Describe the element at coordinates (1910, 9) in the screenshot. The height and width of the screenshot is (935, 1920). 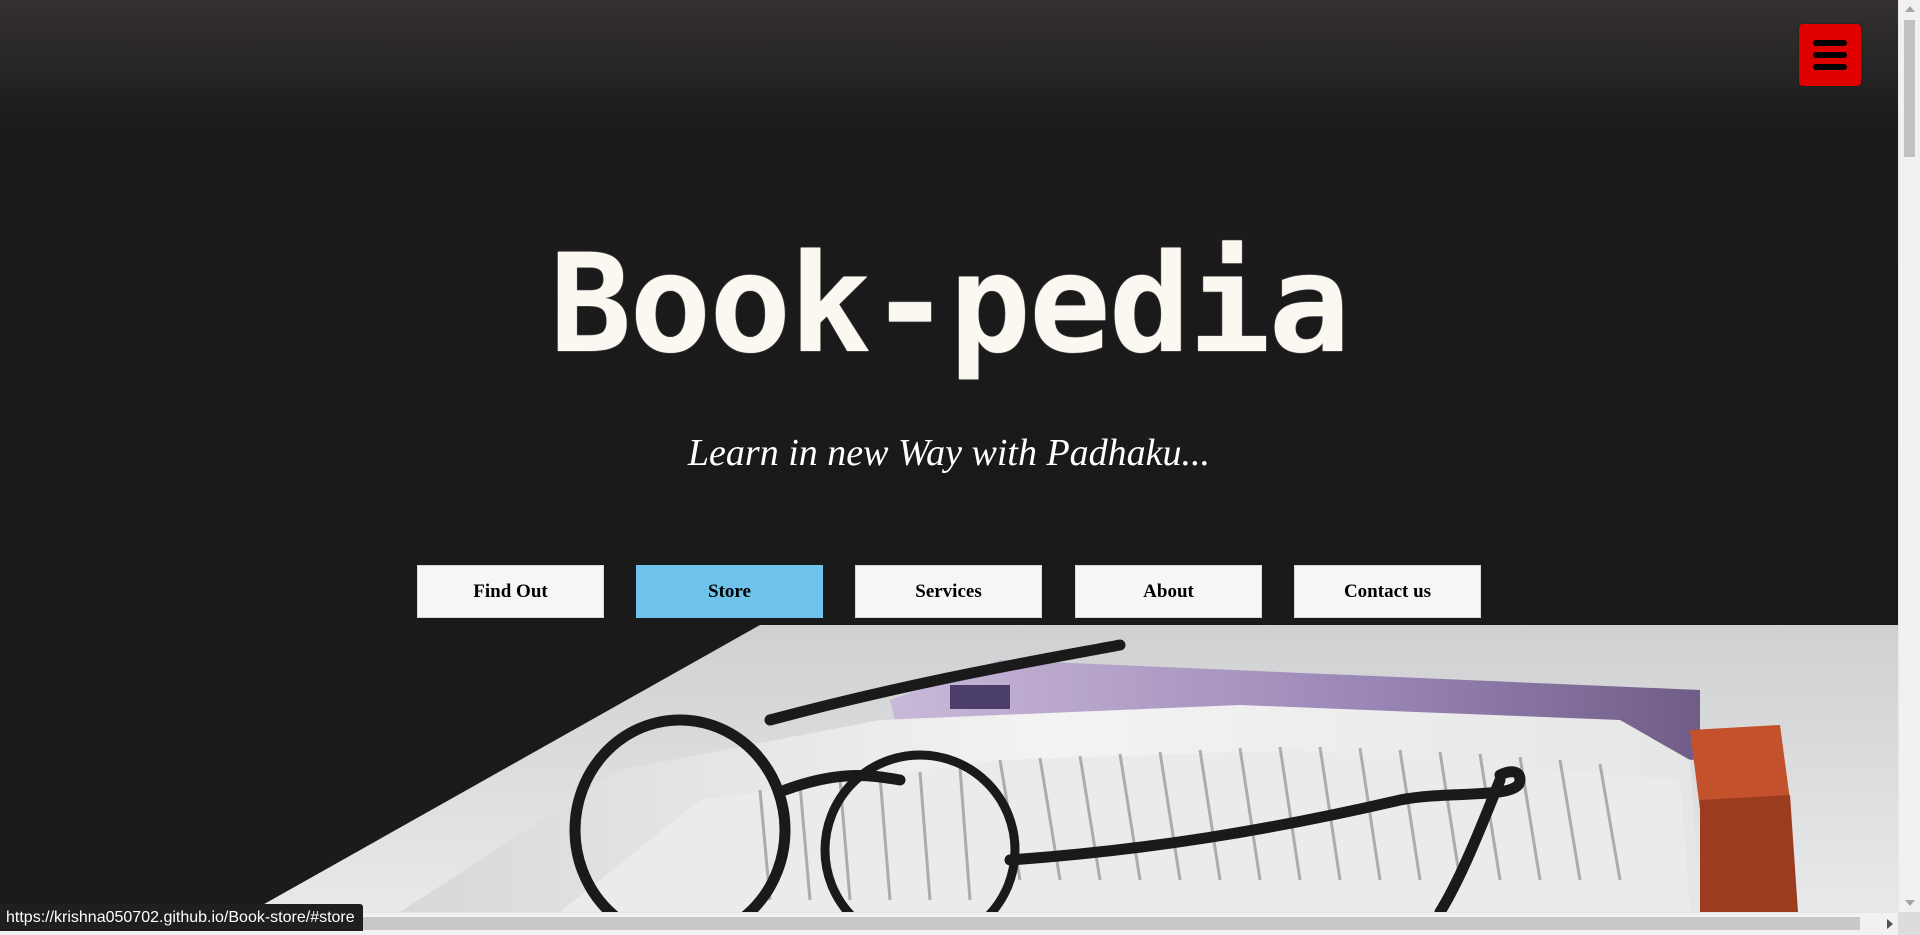
I see `scroll-up-arrow-icon` at that location.